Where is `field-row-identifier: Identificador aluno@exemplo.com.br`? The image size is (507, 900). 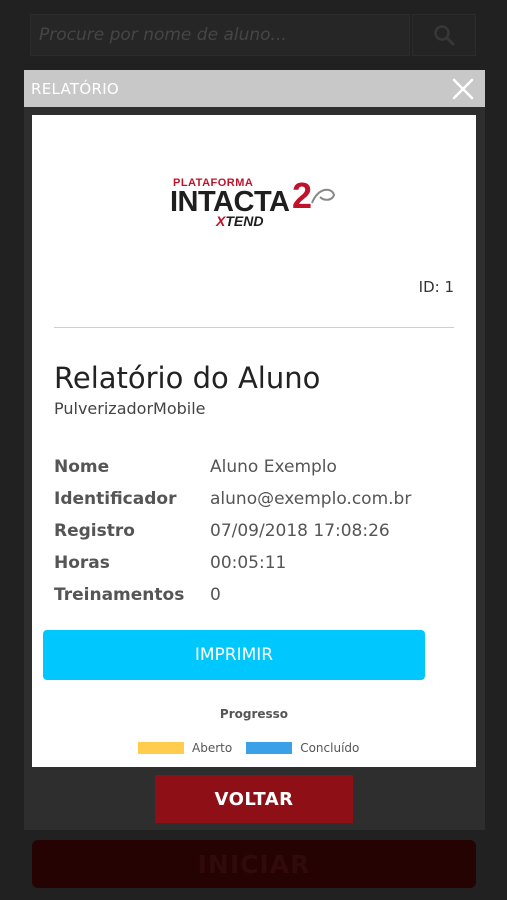 field-row-identifier: Identificador aluno@exemplo.com.br is located at coordinates (254, 499).